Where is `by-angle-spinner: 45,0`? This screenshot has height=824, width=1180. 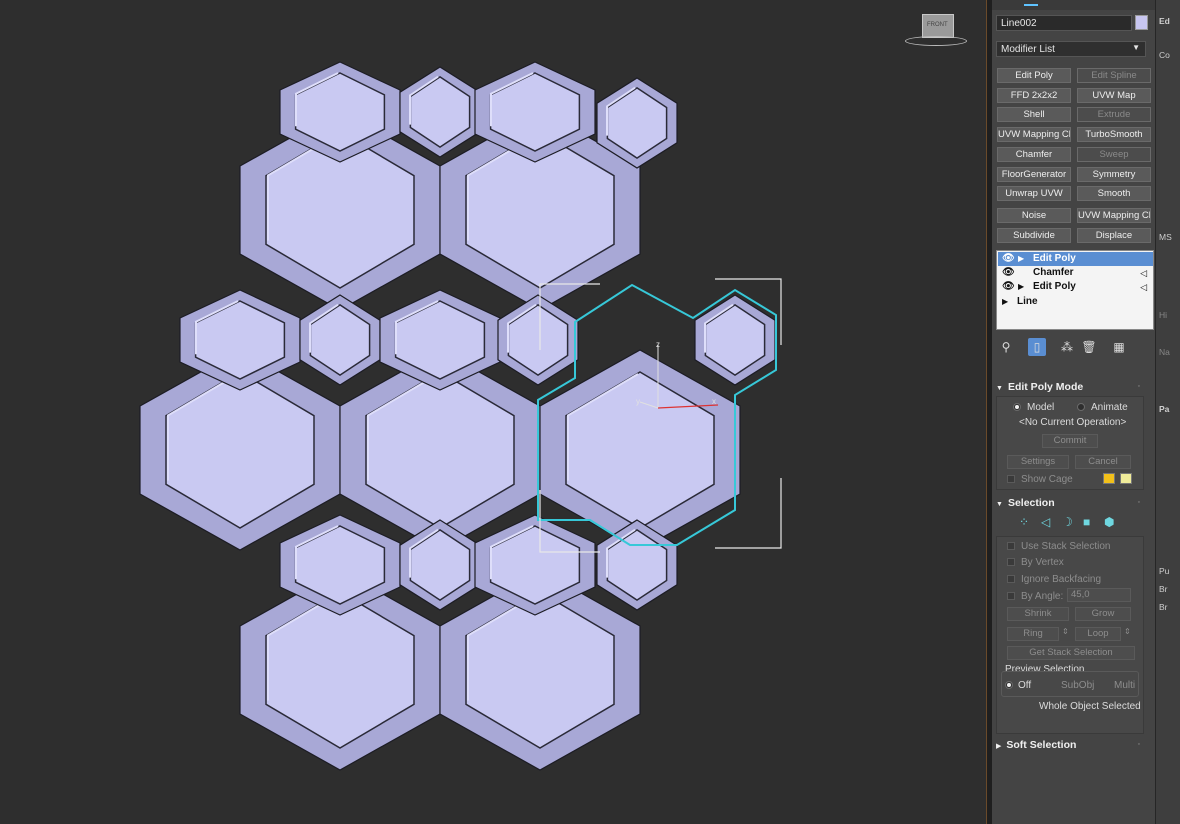
by-angle-spinner: 45,0 is located at coordinates (1099, 595).